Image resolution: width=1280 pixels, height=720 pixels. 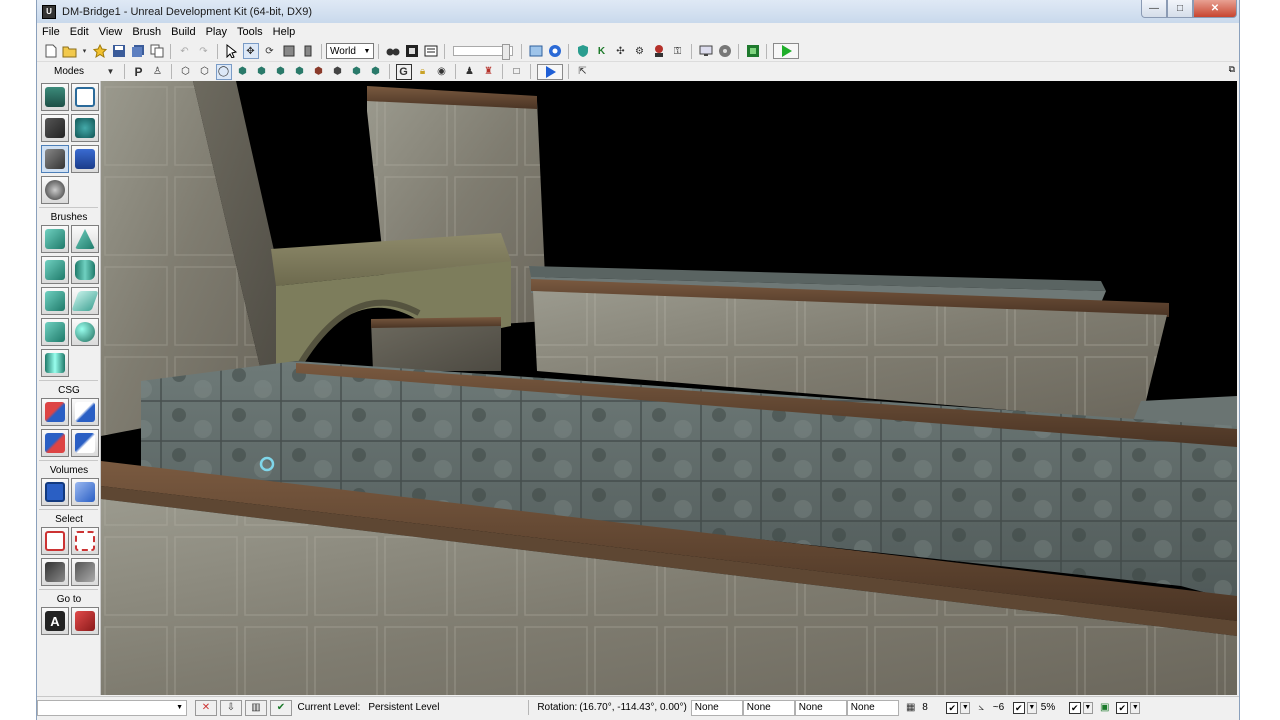 What do you see at coordinates (555, 51) in the screenshot?
I see `generic-browser-icon` at bounding box center [555, 51].